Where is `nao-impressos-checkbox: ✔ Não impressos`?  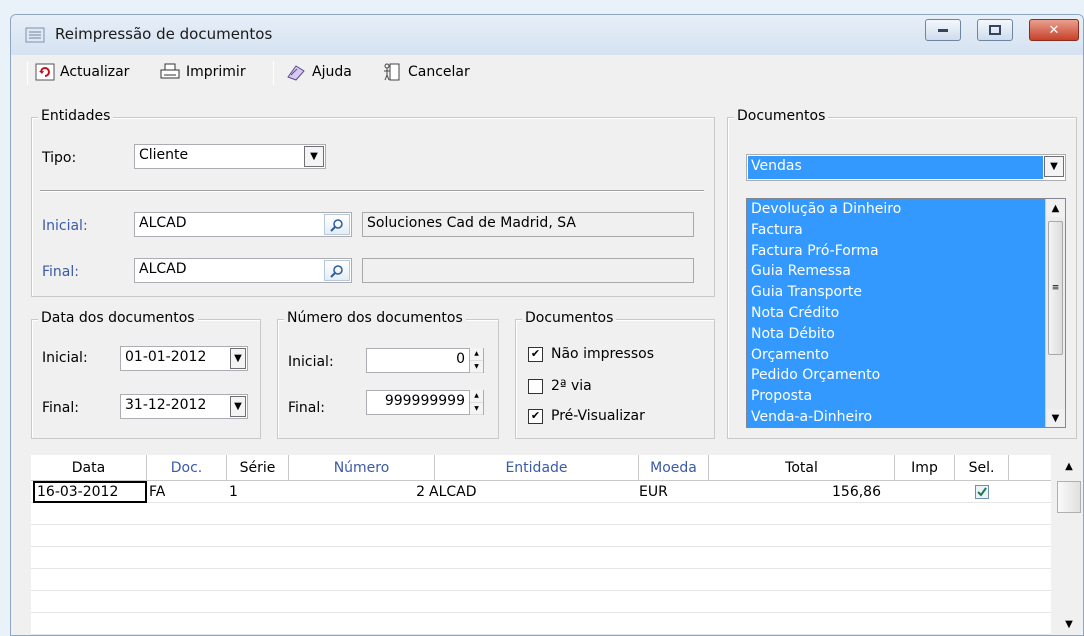 nao-impressos-checkbox: ✔ Não impressos is located at coordinates (591, 354).